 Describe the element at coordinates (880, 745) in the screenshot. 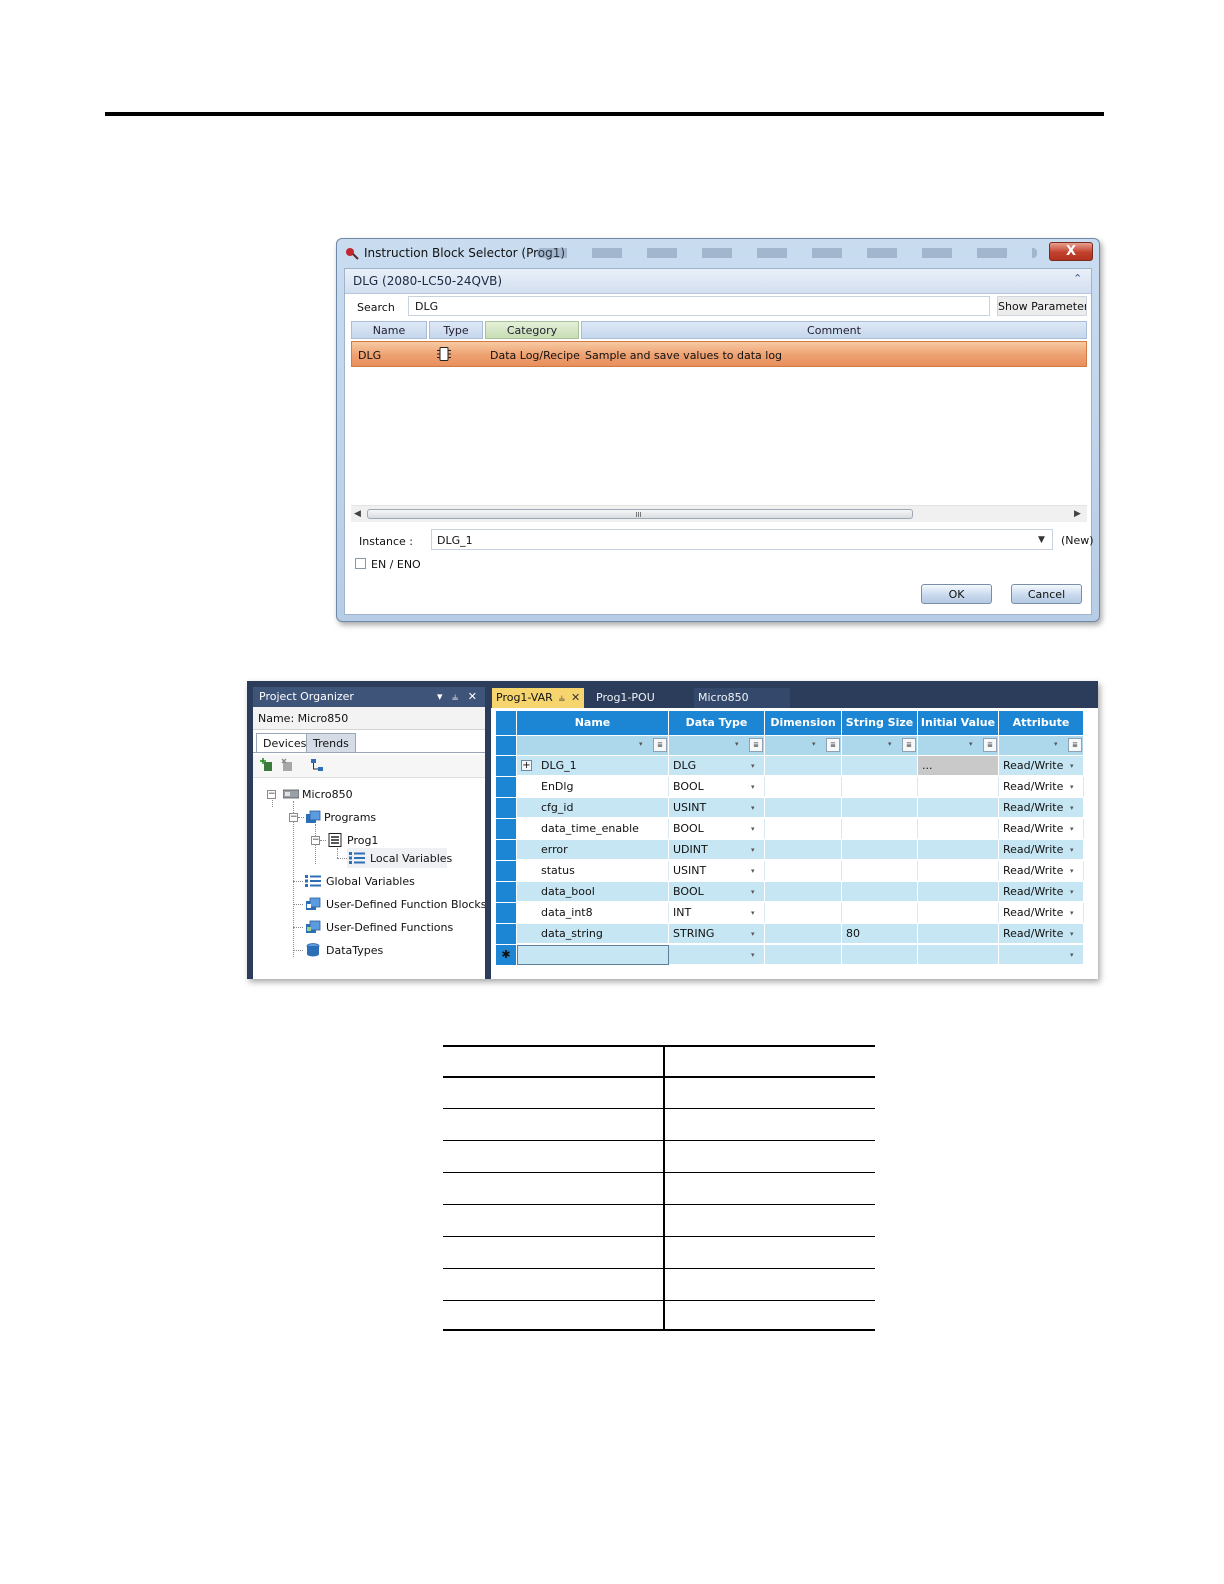

I see `filter-string-size: ▾ ≣` at that location.